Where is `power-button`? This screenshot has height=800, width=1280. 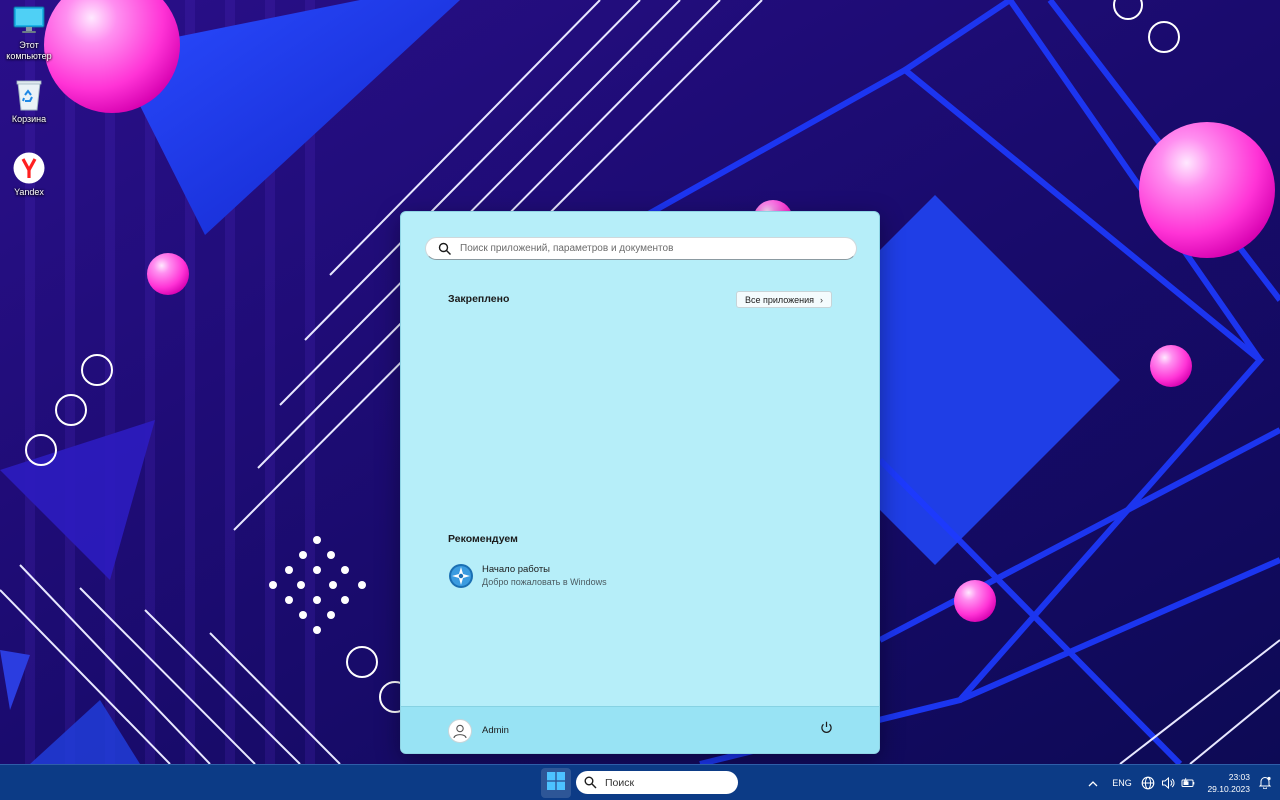 power-button is located at coordinates (826, 730).